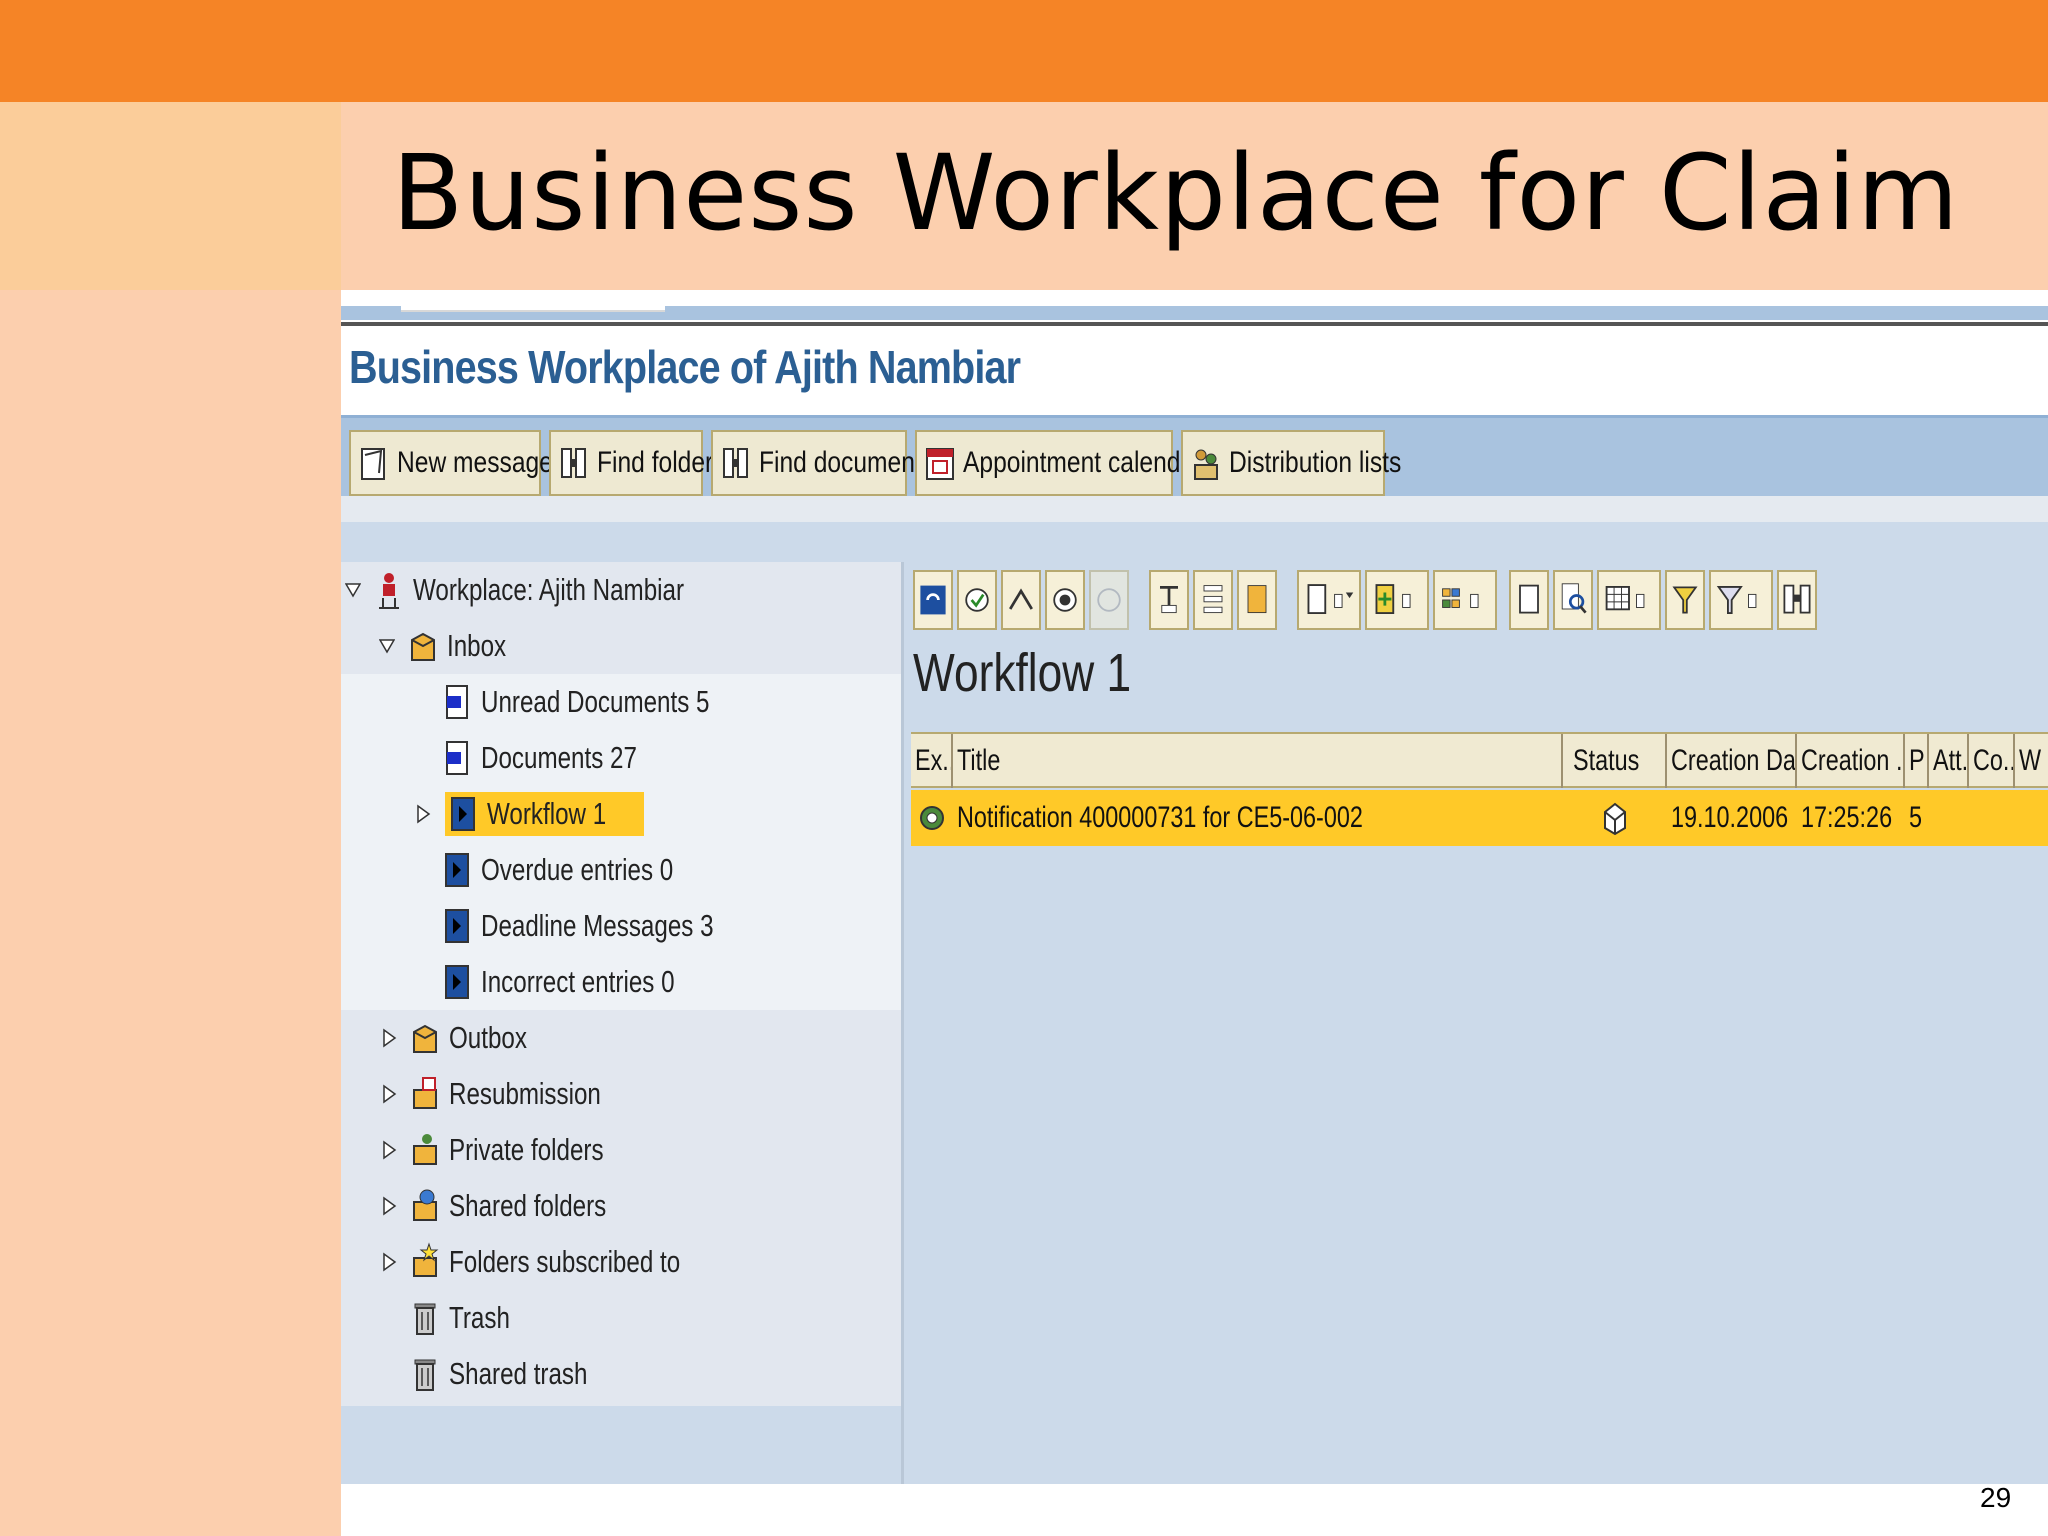 This screenshot has height=1536, width=2048. Describe the element at coordinates (940, 464) in the screenshot. I see `calendar-icon` at that location.